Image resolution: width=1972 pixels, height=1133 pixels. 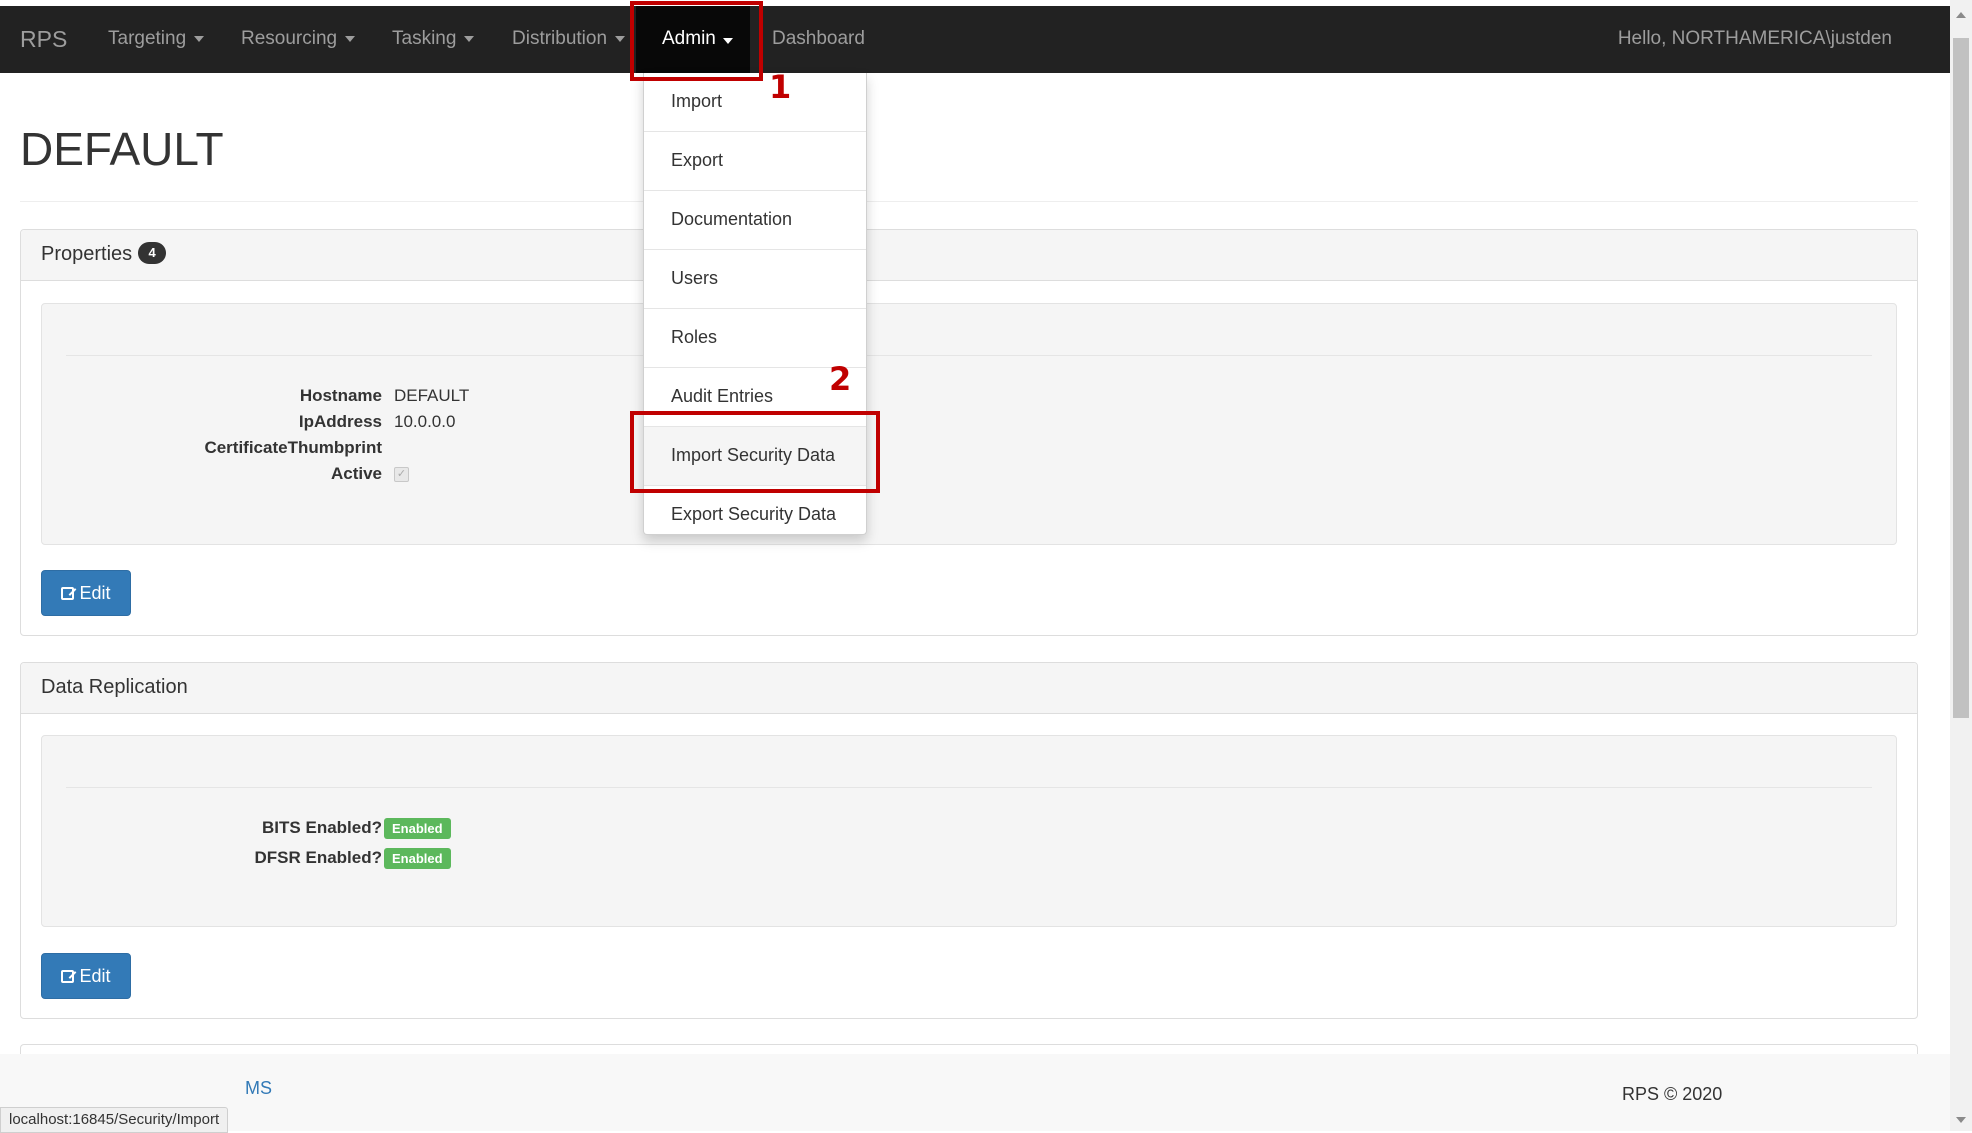 What do you see at coordinates (356, 473) in the screenshot?
I see `field-label-active: Active` at bounding box center [356, 473].